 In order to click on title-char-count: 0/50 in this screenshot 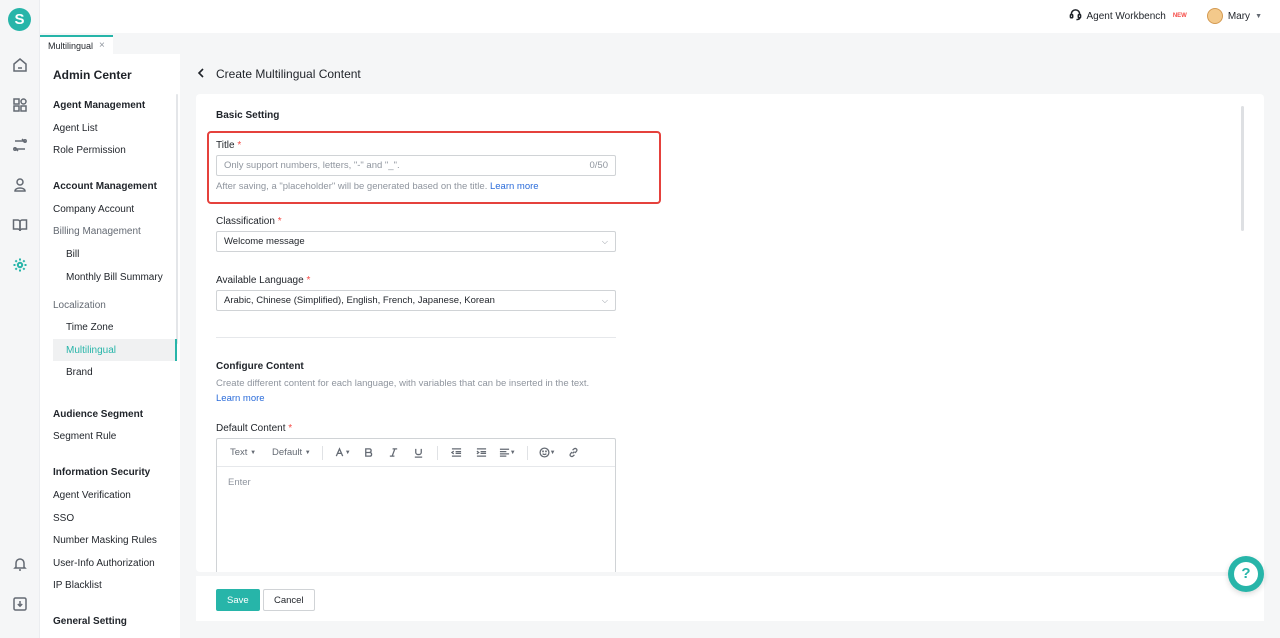, I will do `click(599, 165)`.